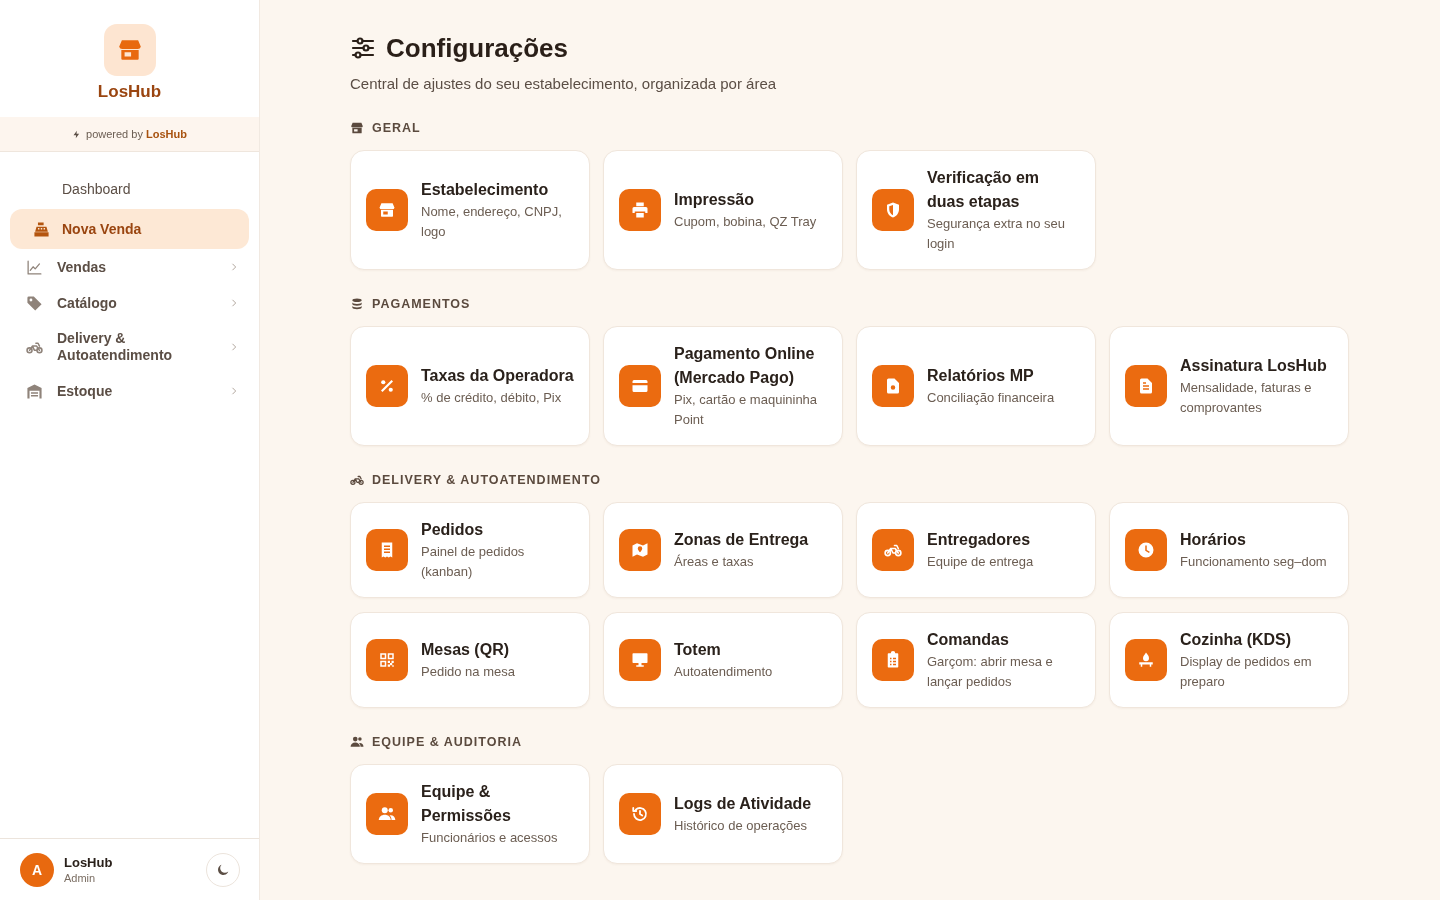 The image size is (1440, 900). I want to click on percent-icon, so click(387, 386).